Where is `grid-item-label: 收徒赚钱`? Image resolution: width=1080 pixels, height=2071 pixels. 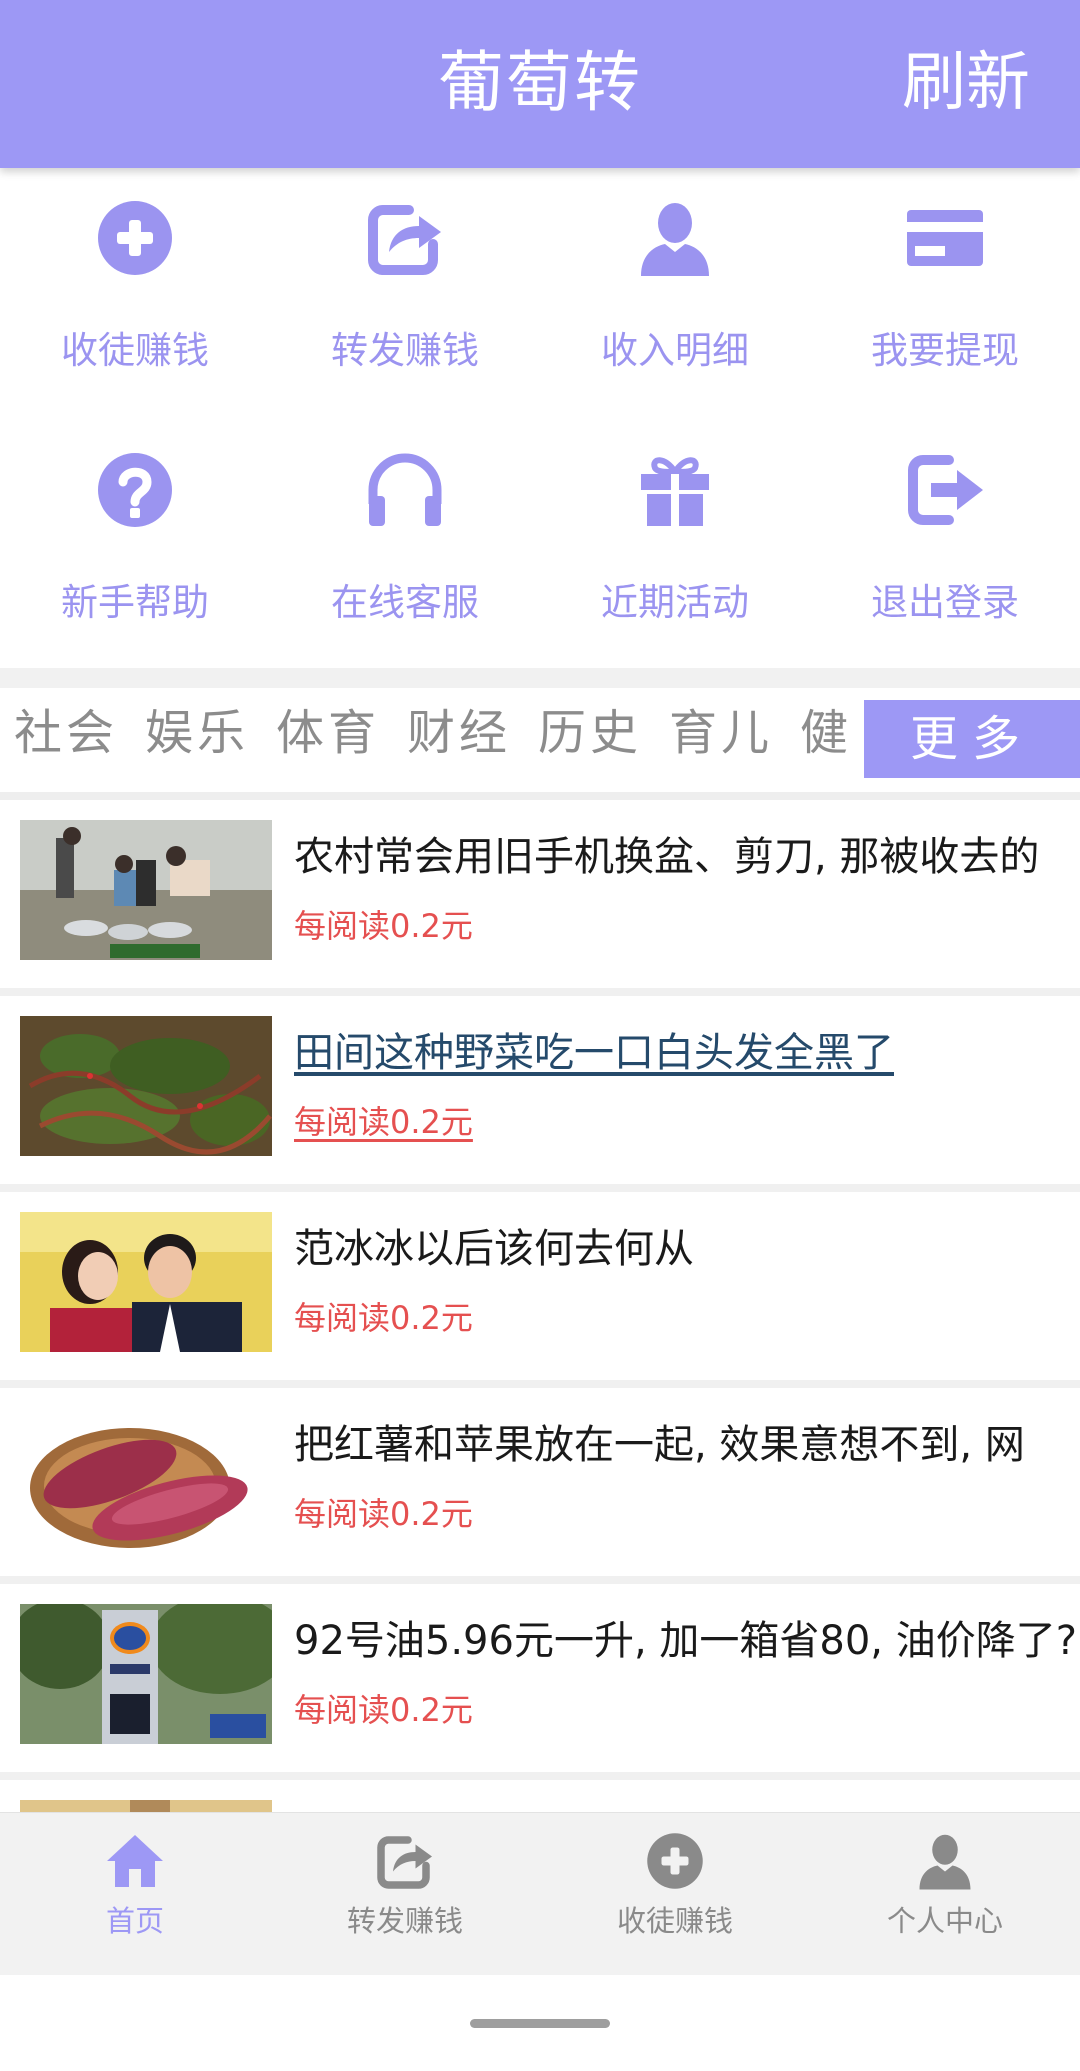
grid-item-label: 收徒赚钱 is located at coordinates (135, 350).